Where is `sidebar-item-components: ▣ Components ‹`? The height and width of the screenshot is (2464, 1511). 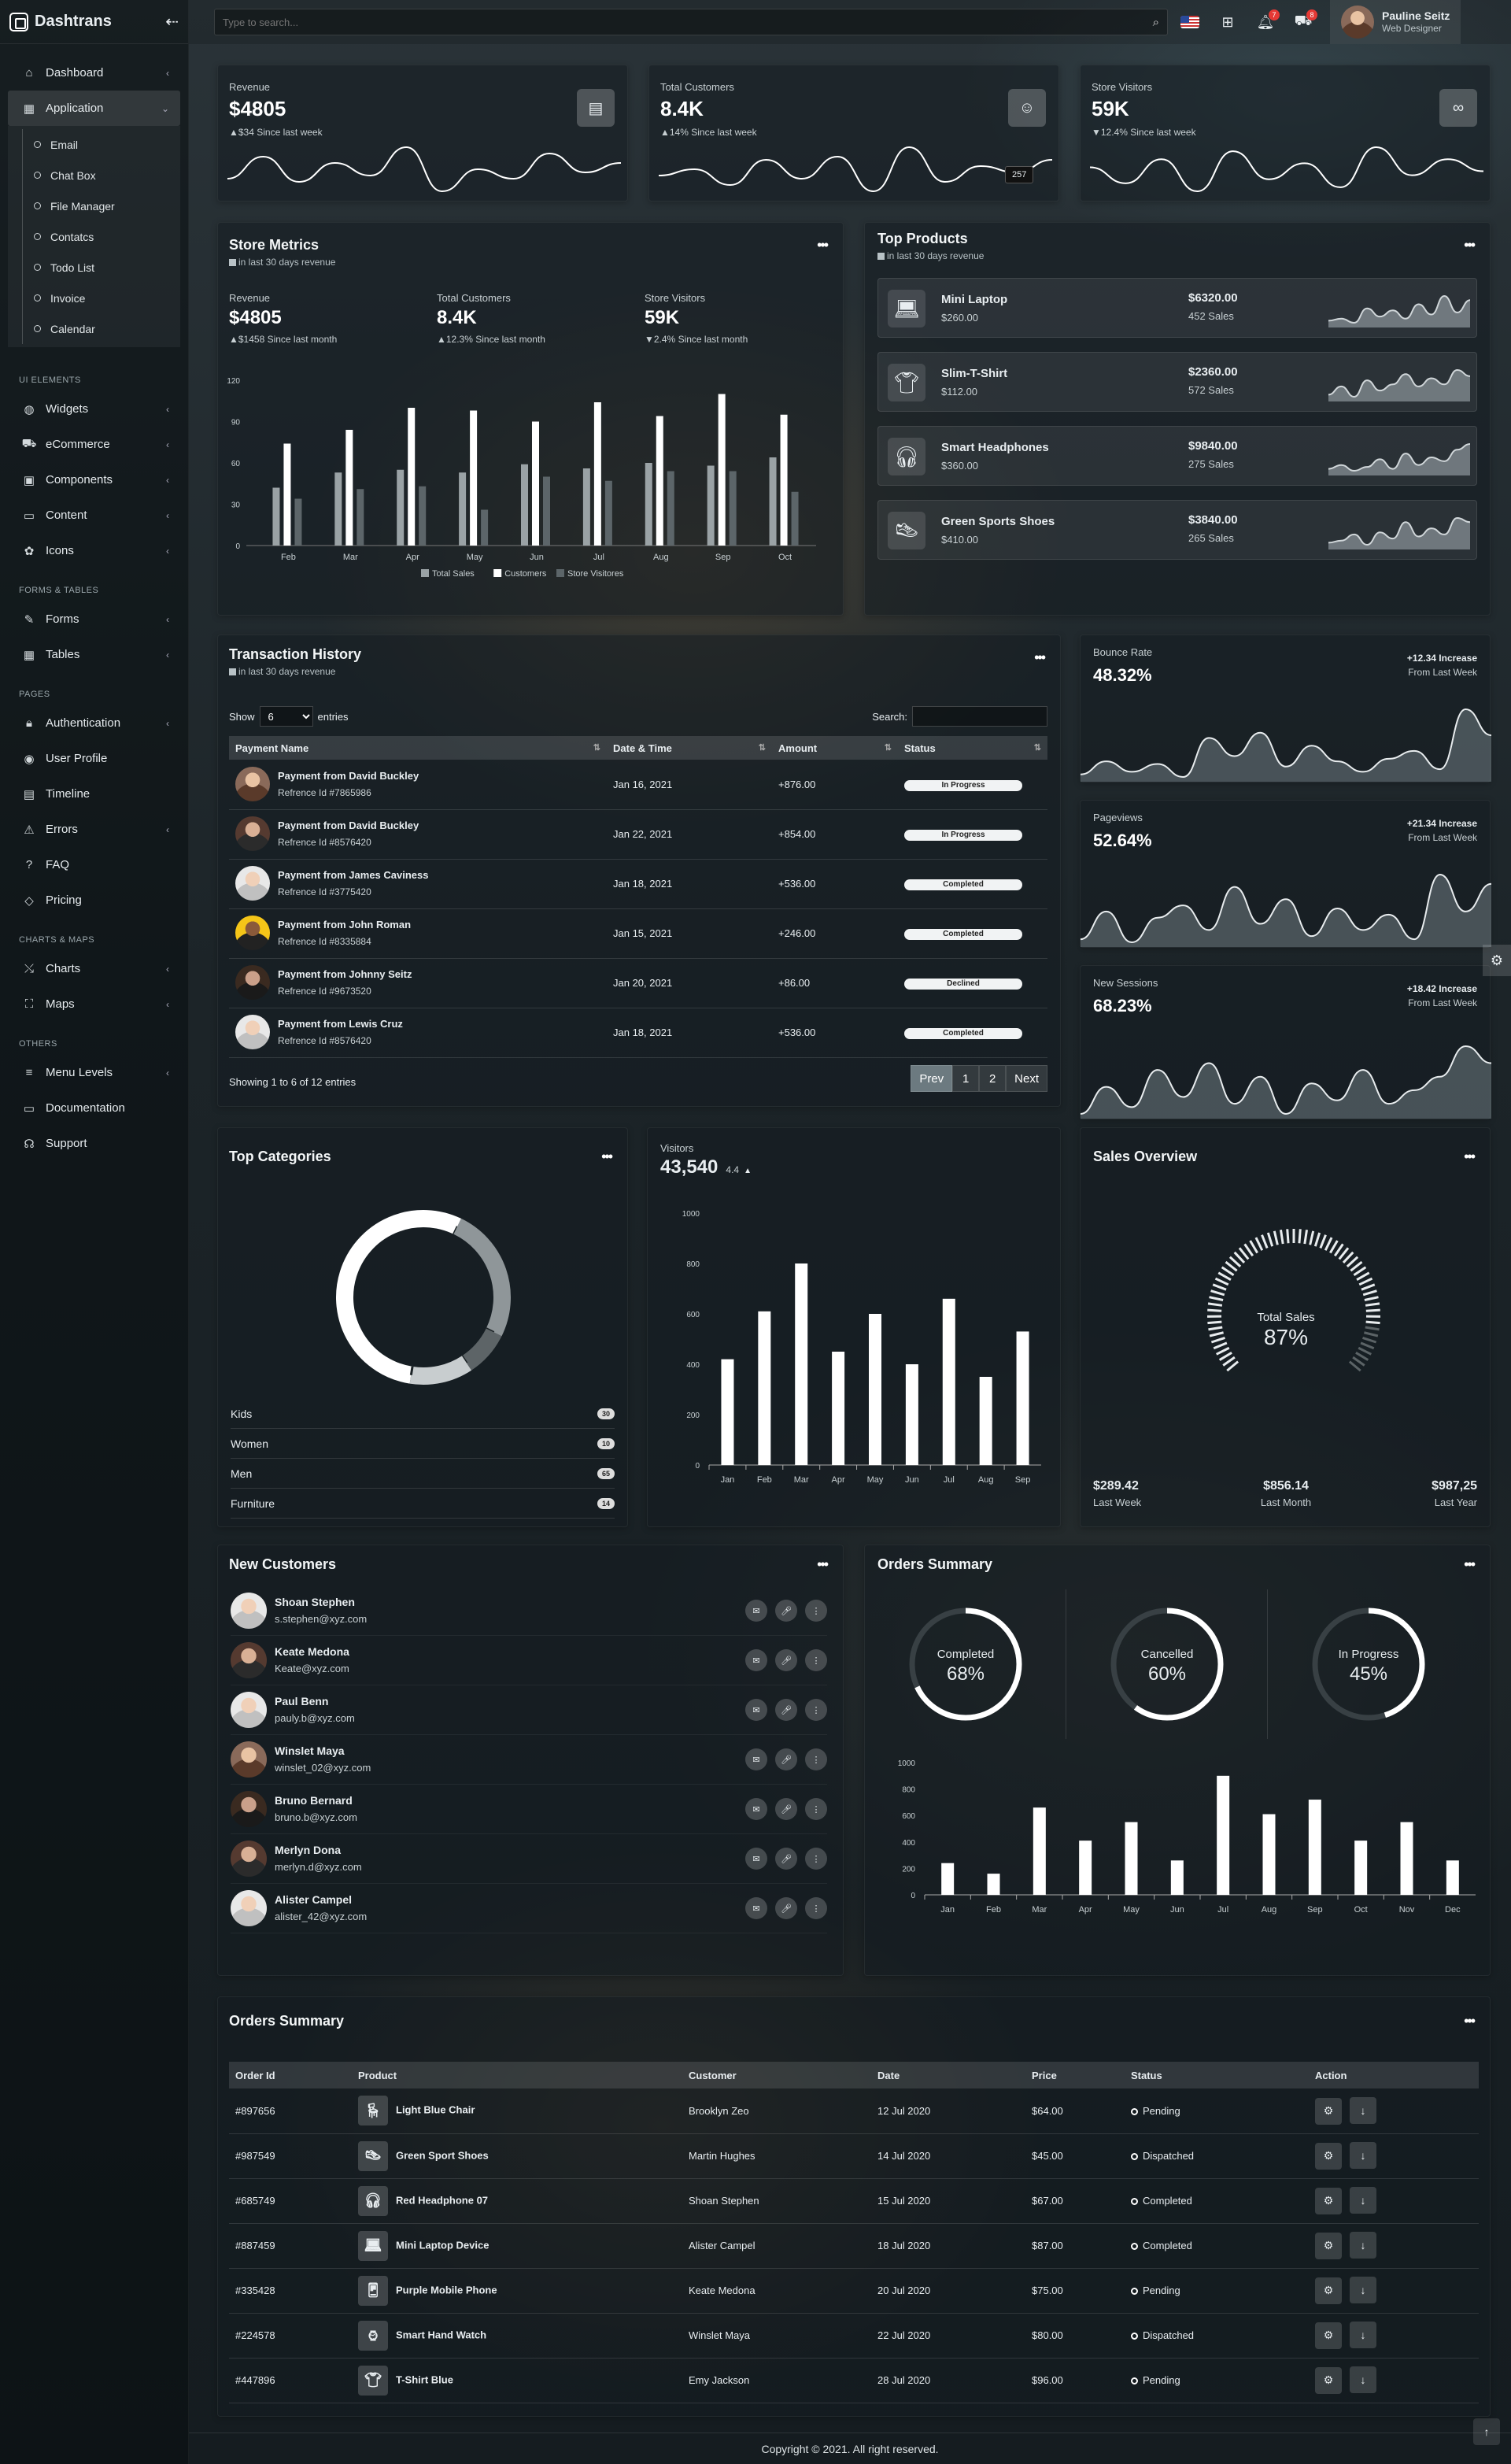
sidebar-item-components: ▣ Components ‹ is located at coordinates (94, 480).